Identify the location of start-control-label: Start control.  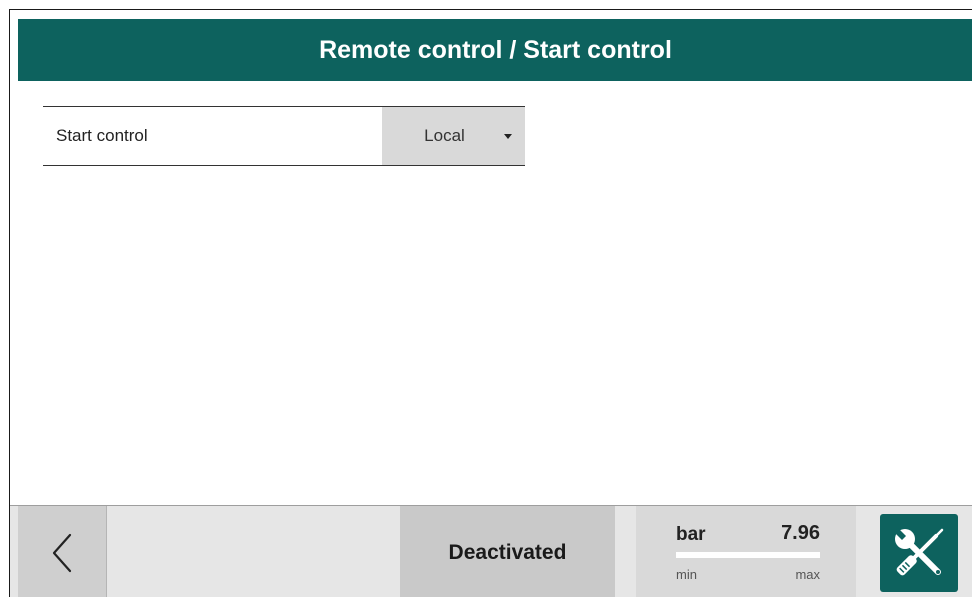
(102, 135).